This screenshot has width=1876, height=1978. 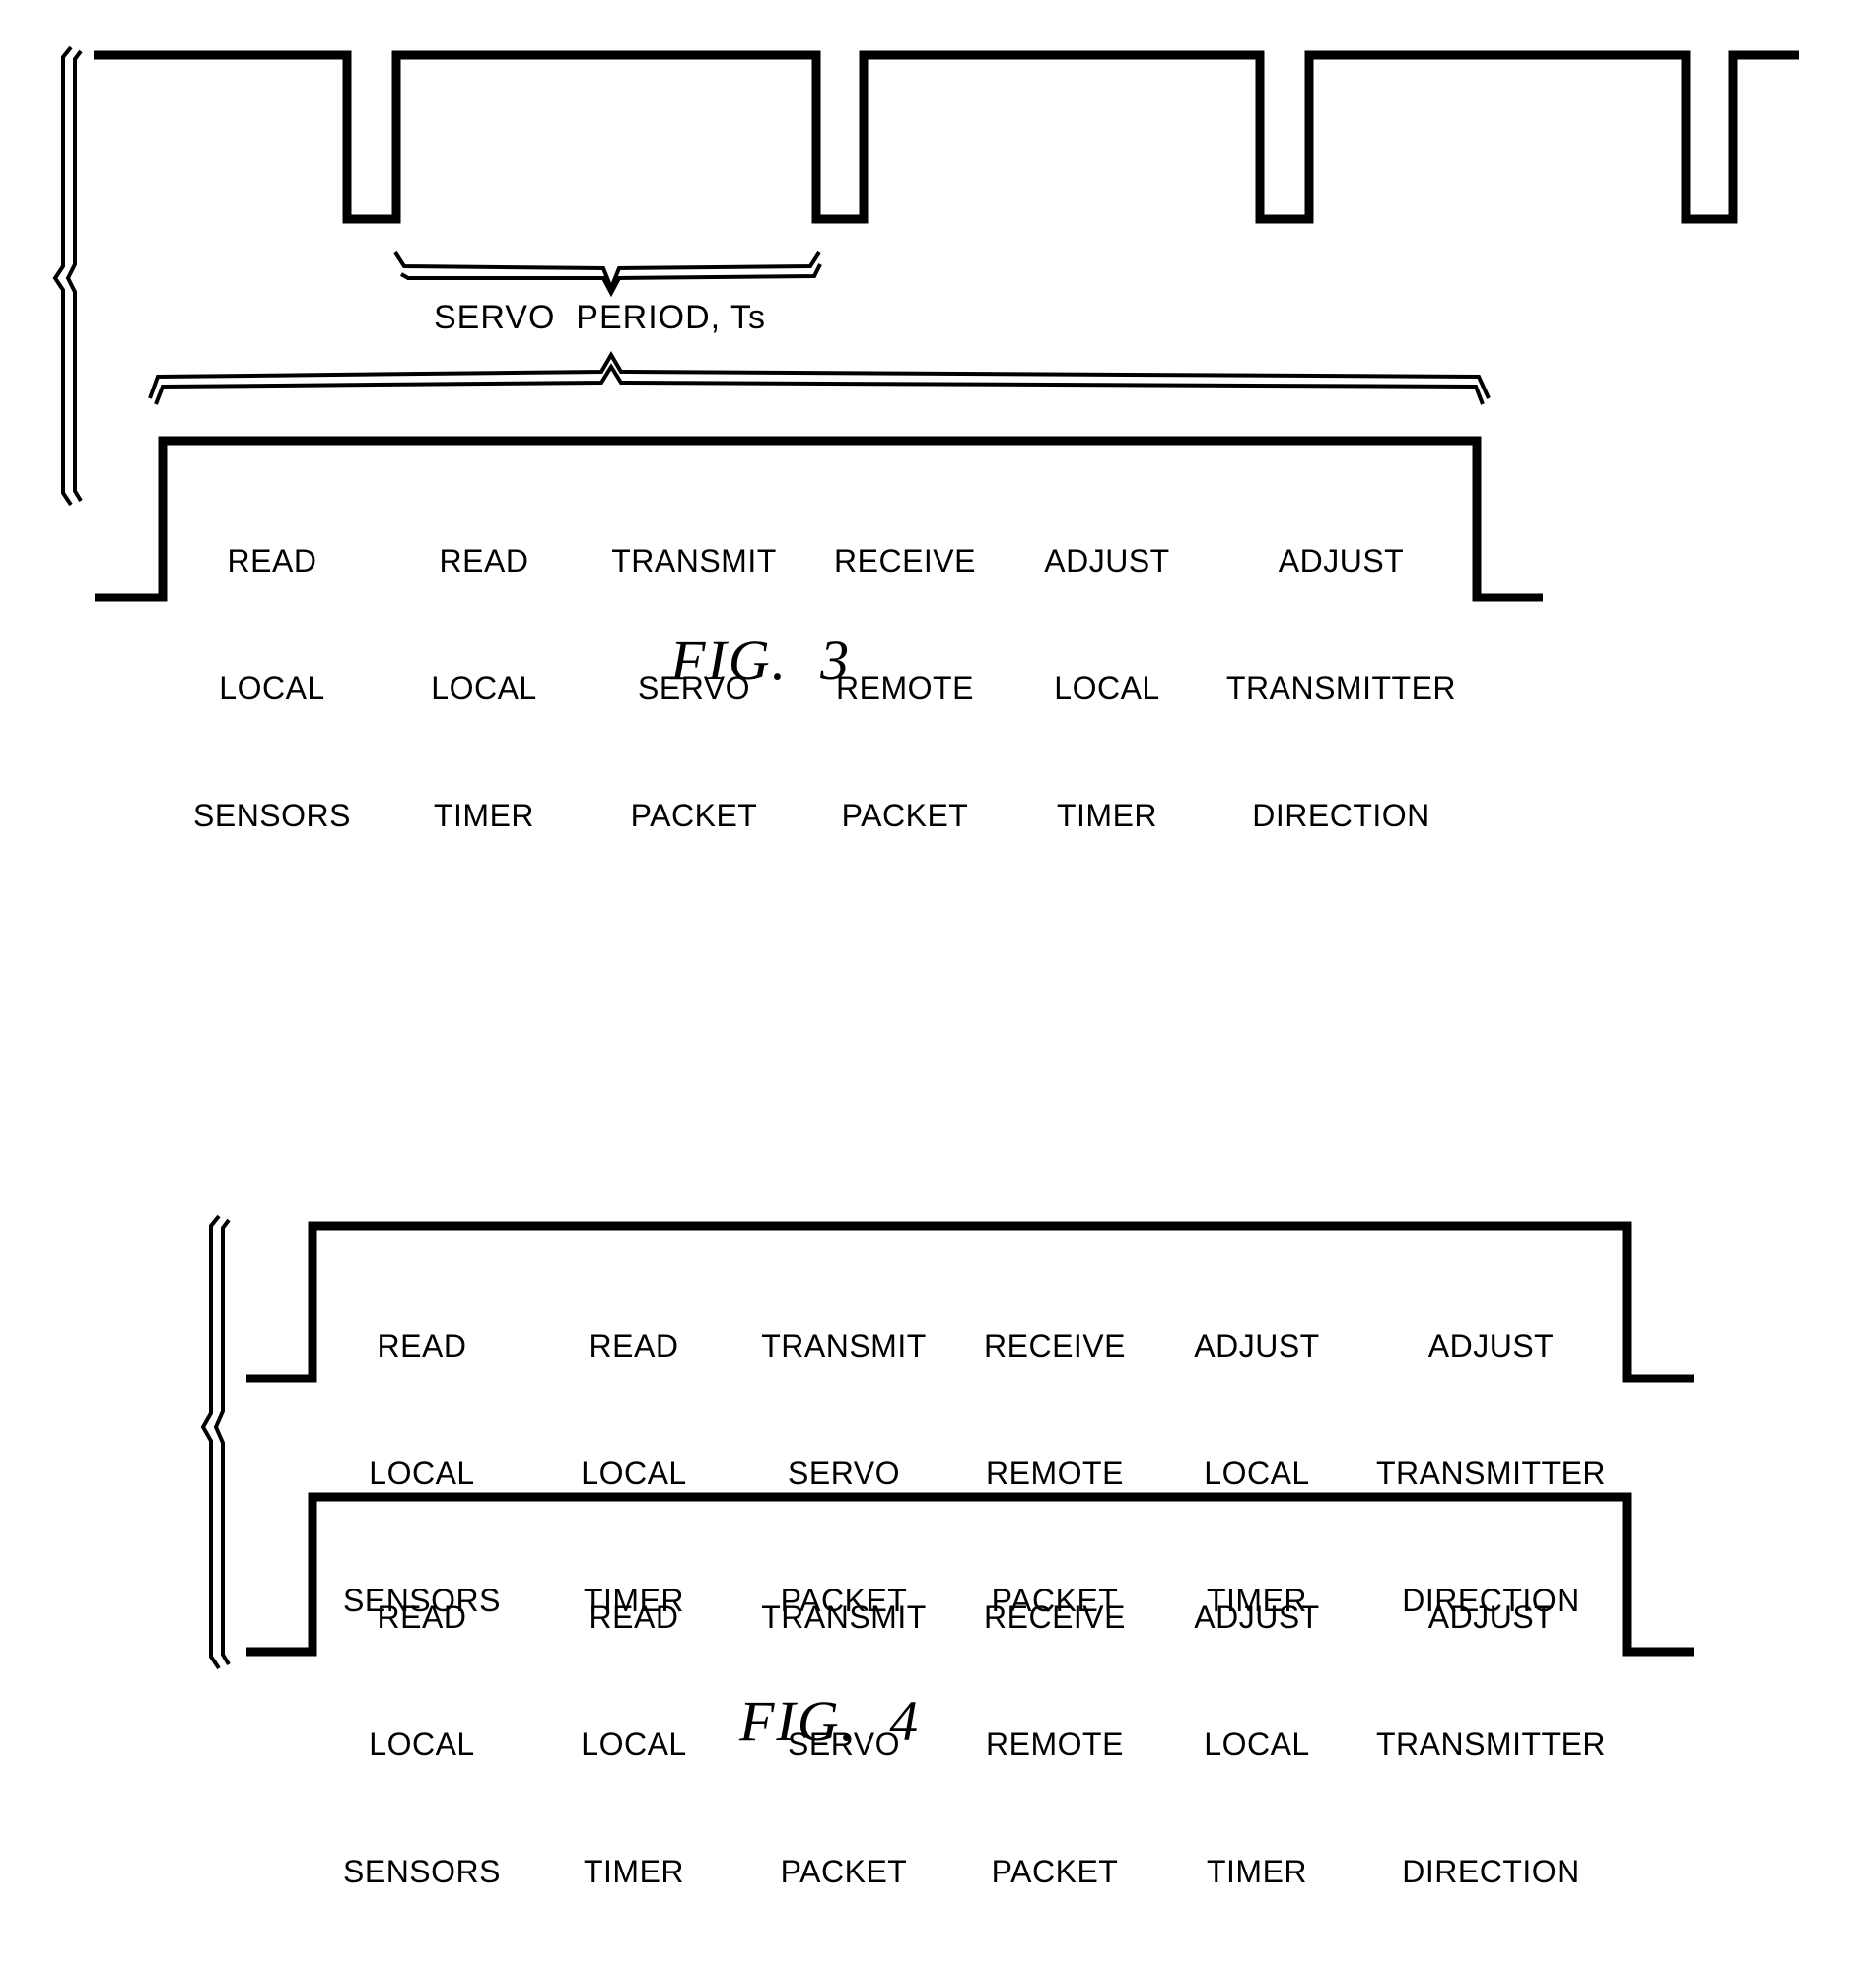 What do you see at coordinates (222, 1442) in the screenshot?
I see `fig4-left-outer-bracket-inner` at bounding box center [222, 1442].